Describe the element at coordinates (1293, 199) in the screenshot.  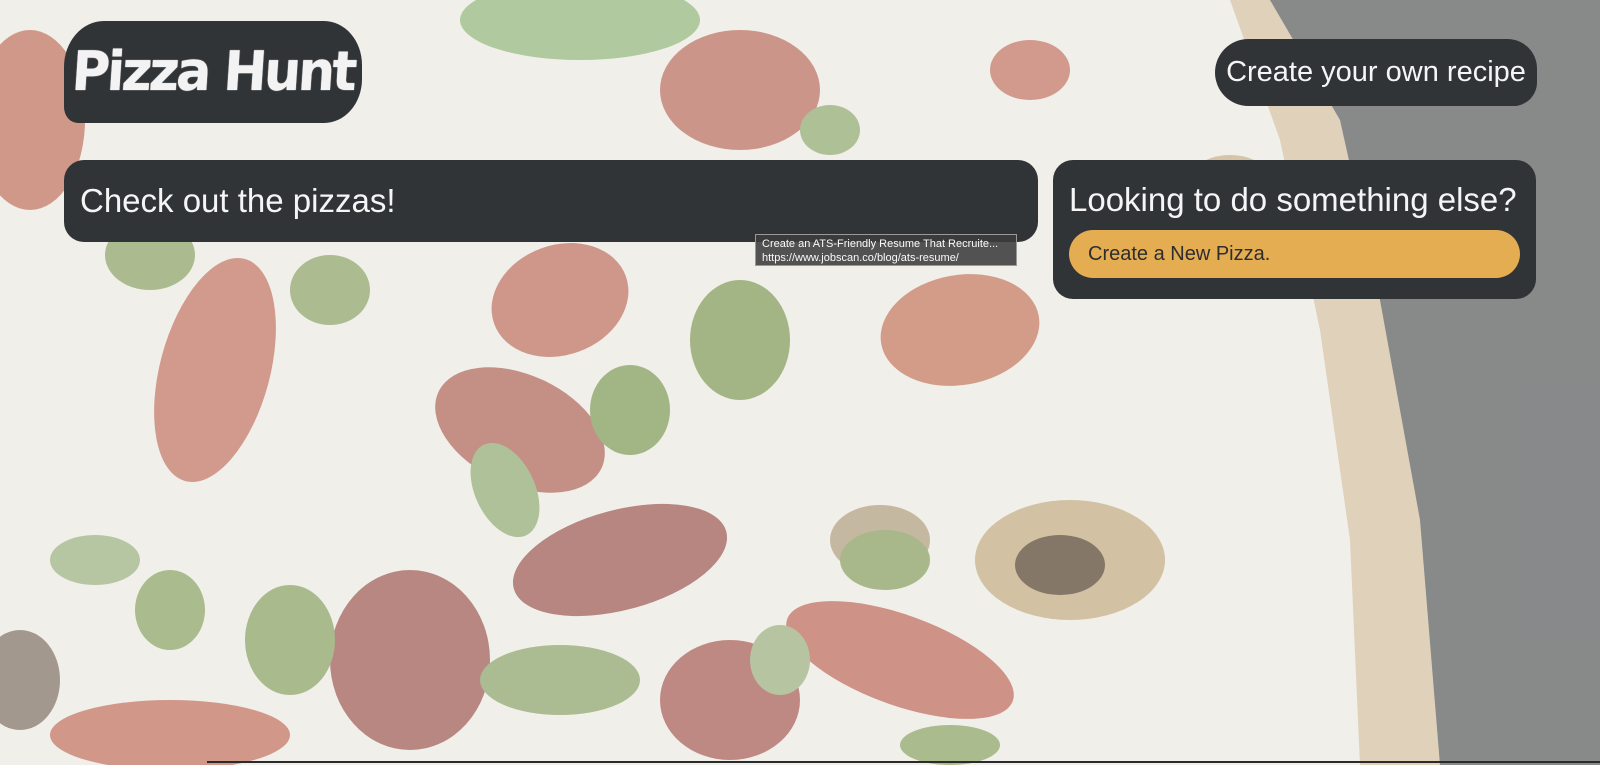
I see `alternative-actions-heading: Looking to do something else?` at that location.